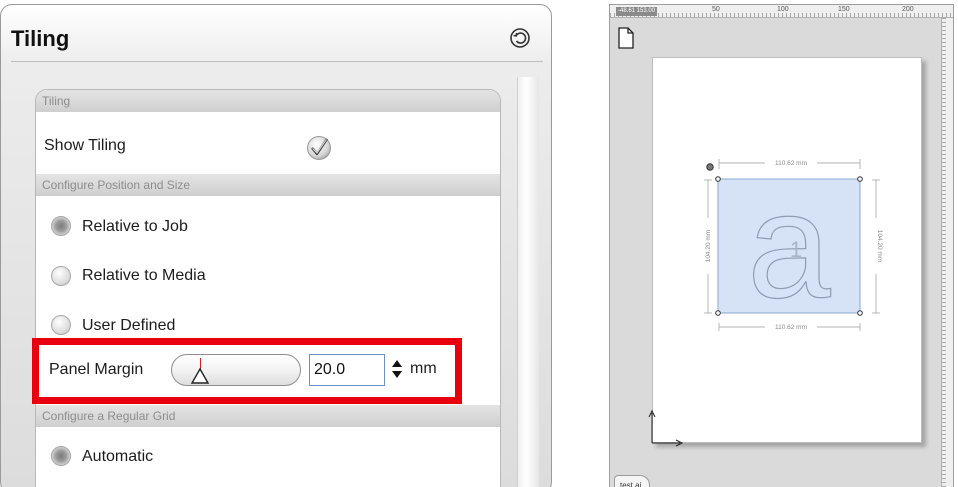 The width and height of the screenshot is (958, 487). Describe the element at coordinates (268, 416) in the screenshot. I see `section-header-regular-grid: Configure a Regular Grid` at that location.